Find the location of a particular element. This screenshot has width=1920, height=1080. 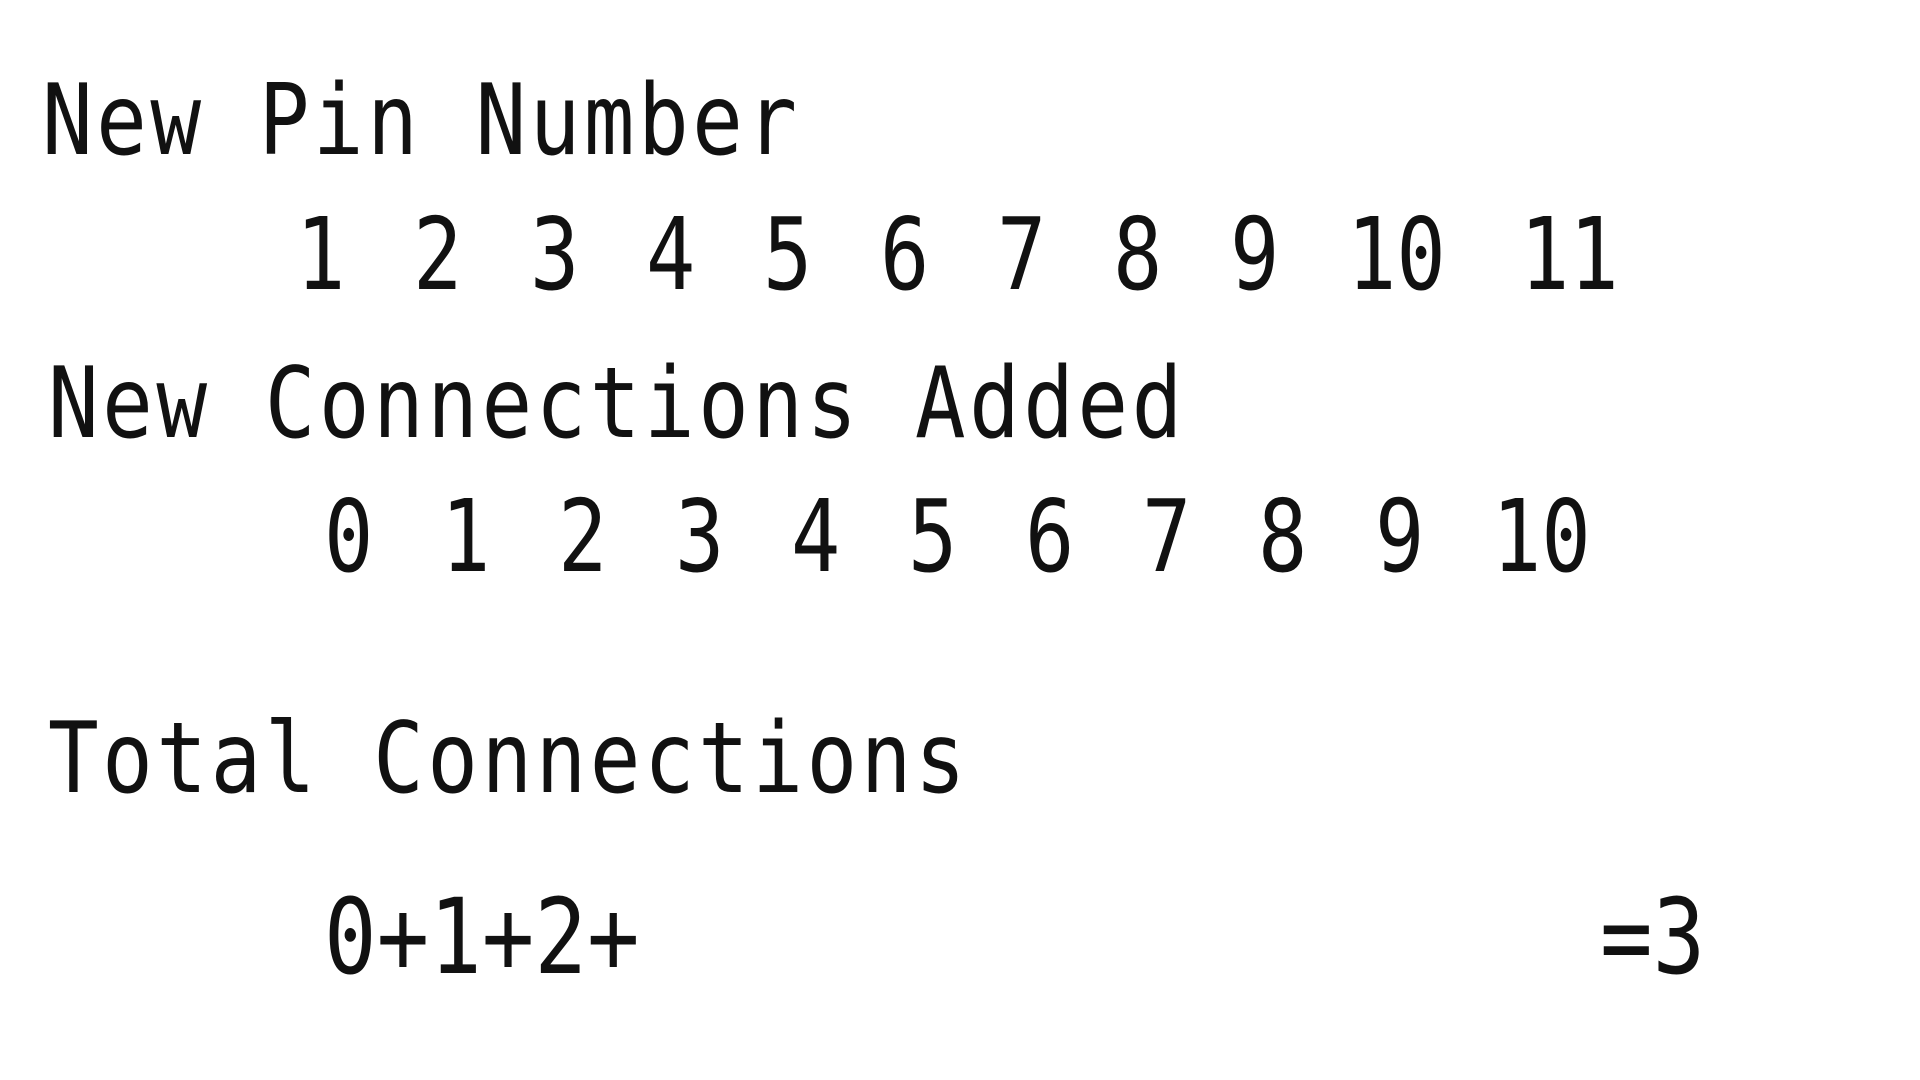

connections-added-row: 0 1 2 3 4 5 6 7 8 9 10 is located at coordinates (960, 542).